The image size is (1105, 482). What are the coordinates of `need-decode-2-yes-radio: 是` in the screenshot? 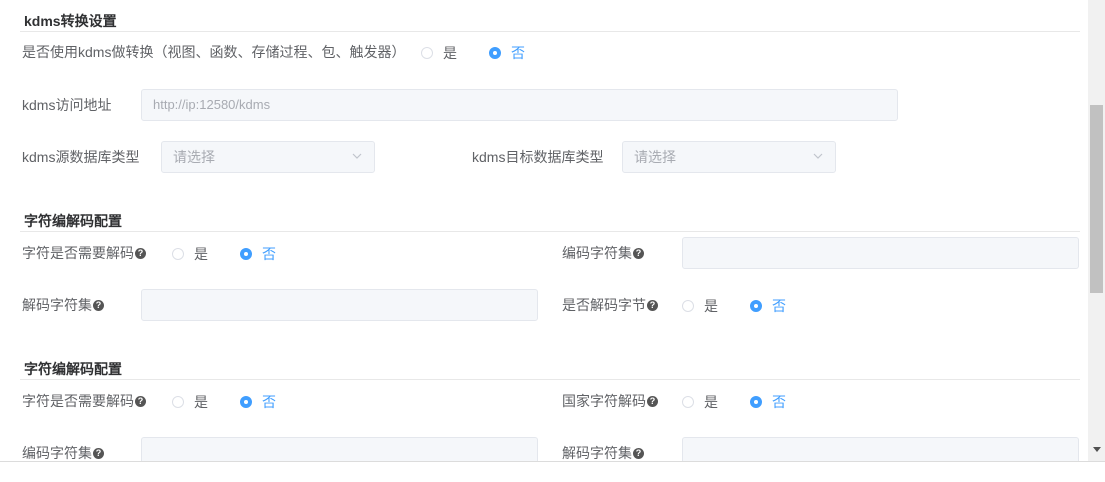 It's located at (190, 402).